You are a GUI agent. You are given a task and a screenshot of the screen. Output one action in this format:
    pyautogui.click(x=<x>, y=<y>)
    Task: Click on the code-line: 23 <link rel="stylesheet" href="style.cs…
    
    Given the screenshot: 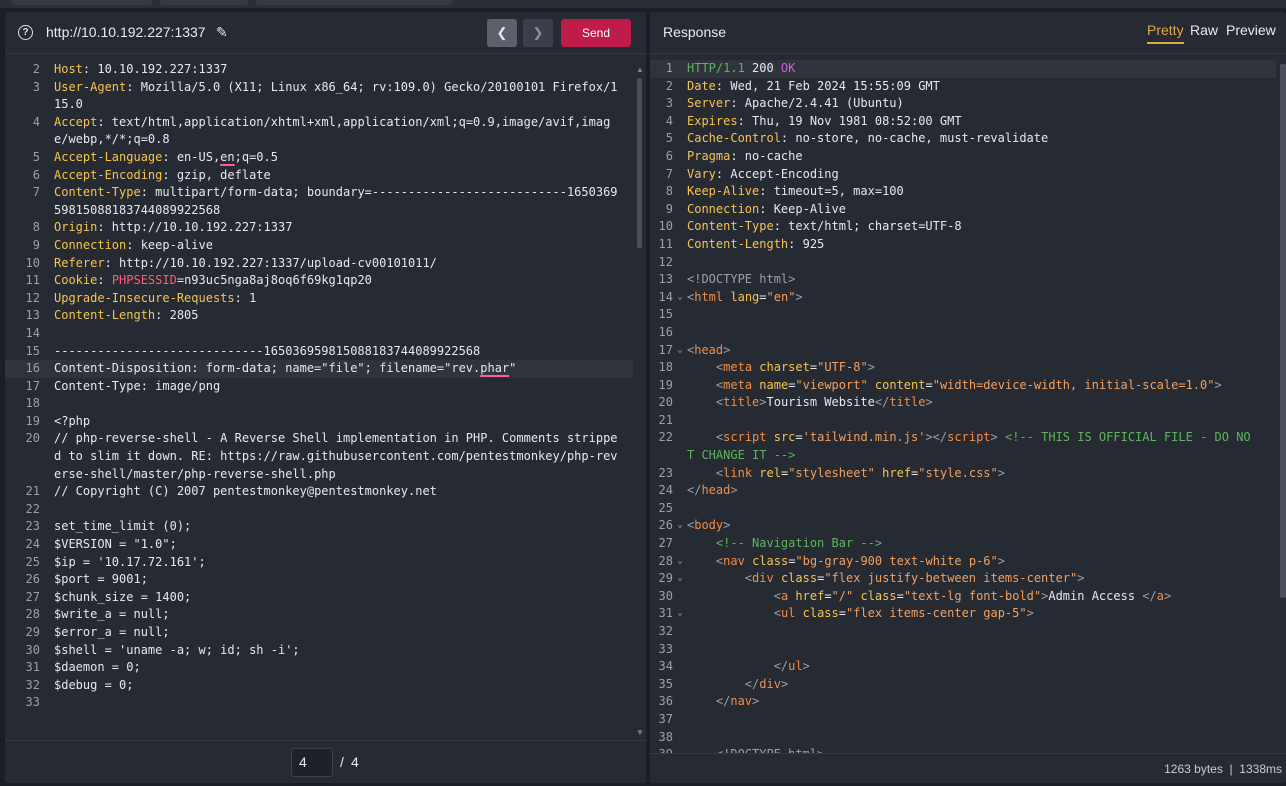 What is the action you would take?
    pyautogui.click(x=963, y=474)
    